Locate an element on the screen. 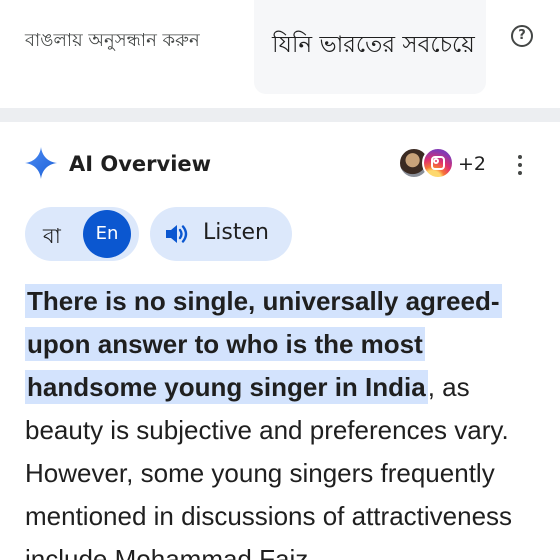  help-circle-icon: ? is located at coordinates (522, 36).